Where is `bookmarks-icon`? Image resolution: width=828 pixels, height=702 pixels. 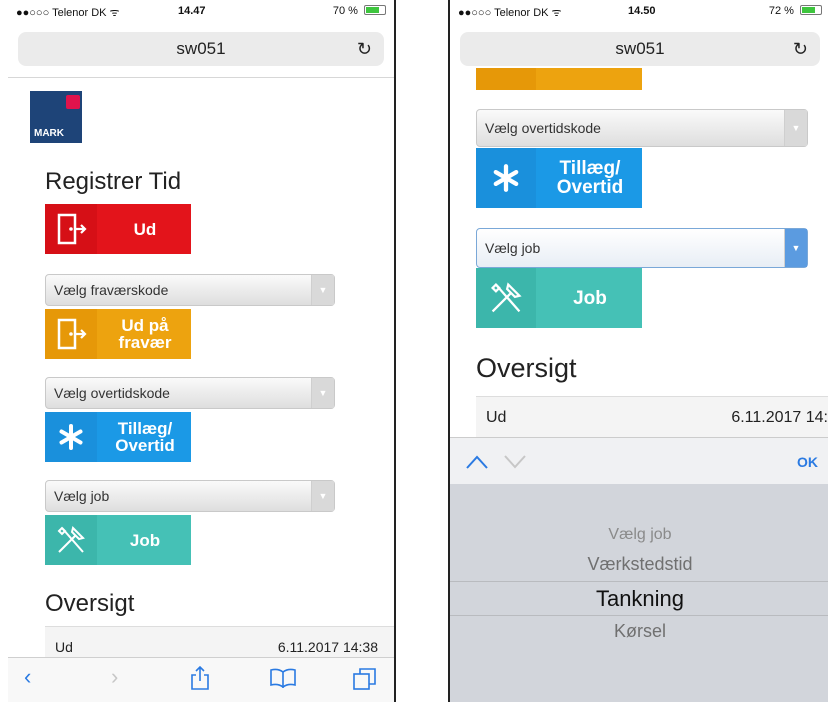 bookmarks-icon is located at coordinates (283, 681).